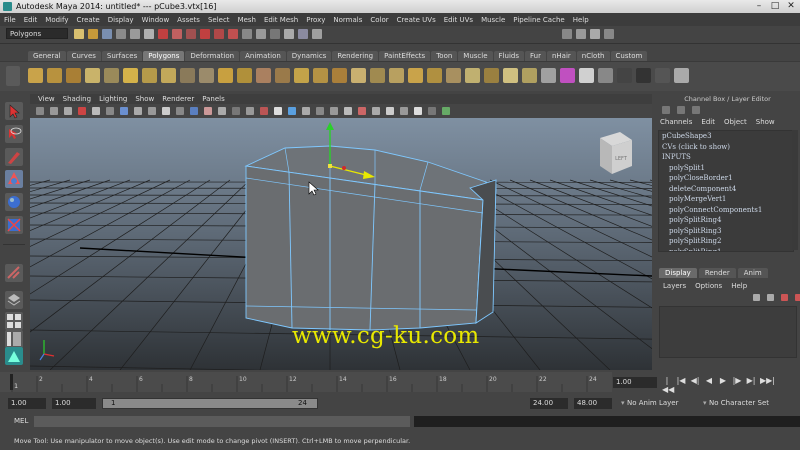 This screenshot has height=450, width=800. Describe the element at coordinates (222, 111) in the screenshot. I see `vp-smooth-shade-icon` at that location.